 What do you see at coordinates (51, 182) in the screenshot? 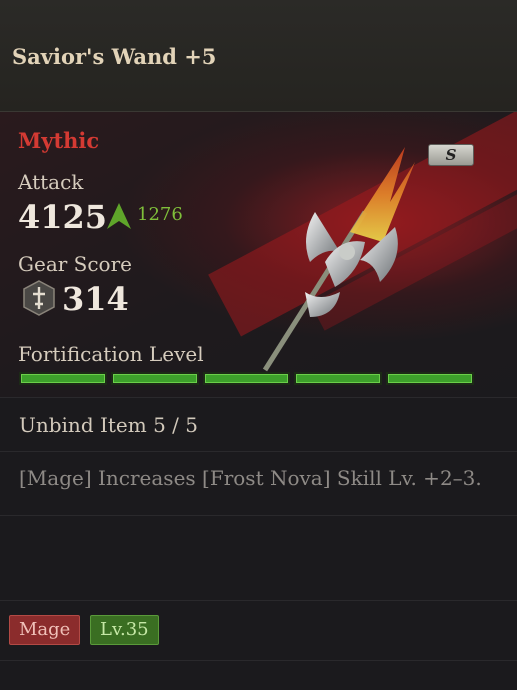
I see `attack-label: Attack` at bounding box center [51, 182].